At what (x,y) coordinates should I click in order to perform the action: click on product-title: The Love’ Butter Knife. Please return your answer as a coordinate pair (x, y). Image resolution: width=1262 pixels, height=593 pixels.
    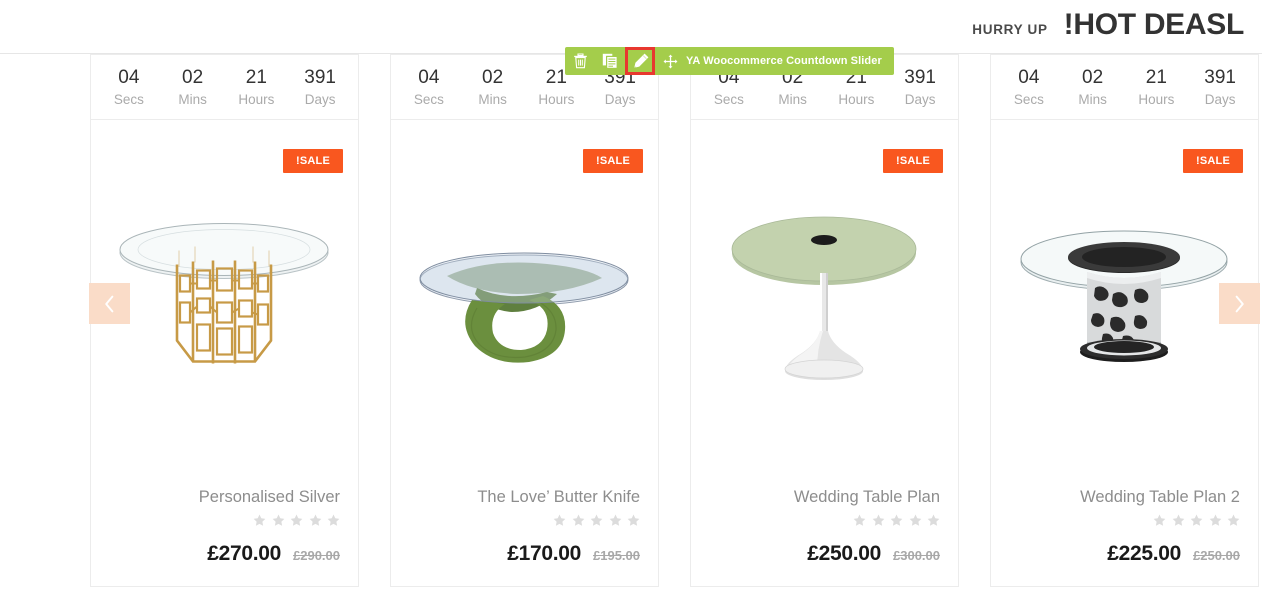
    Looking at the image, I should click on (524, 497).